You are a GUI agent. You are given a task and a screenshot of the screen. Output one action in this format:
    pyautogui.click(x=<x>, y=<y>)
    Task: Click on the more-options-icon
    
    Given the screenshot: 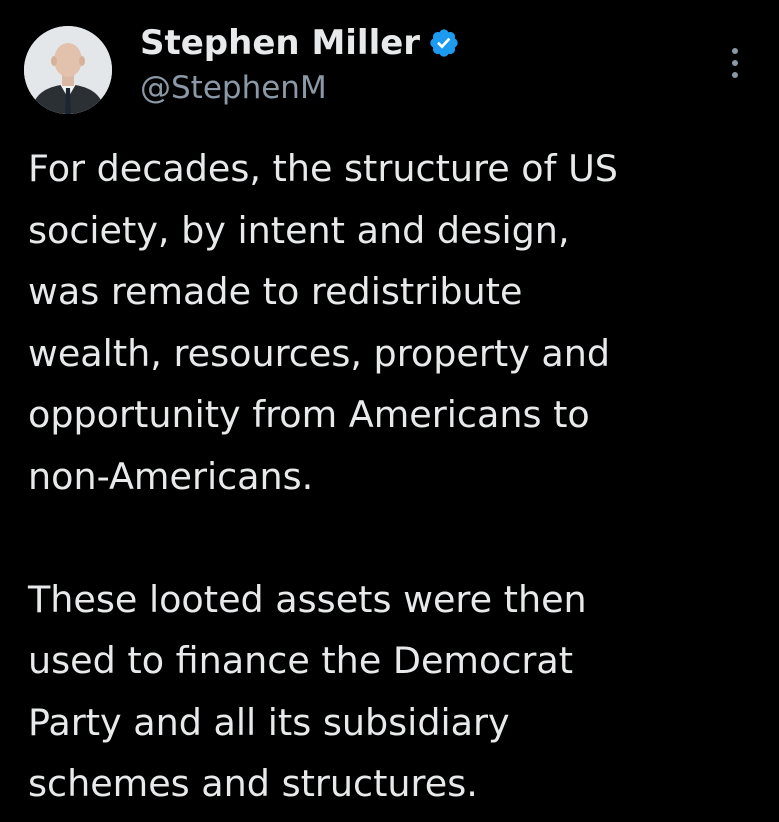 What is the action you would take?
    pyautogui.click(x=735, y=63)
    